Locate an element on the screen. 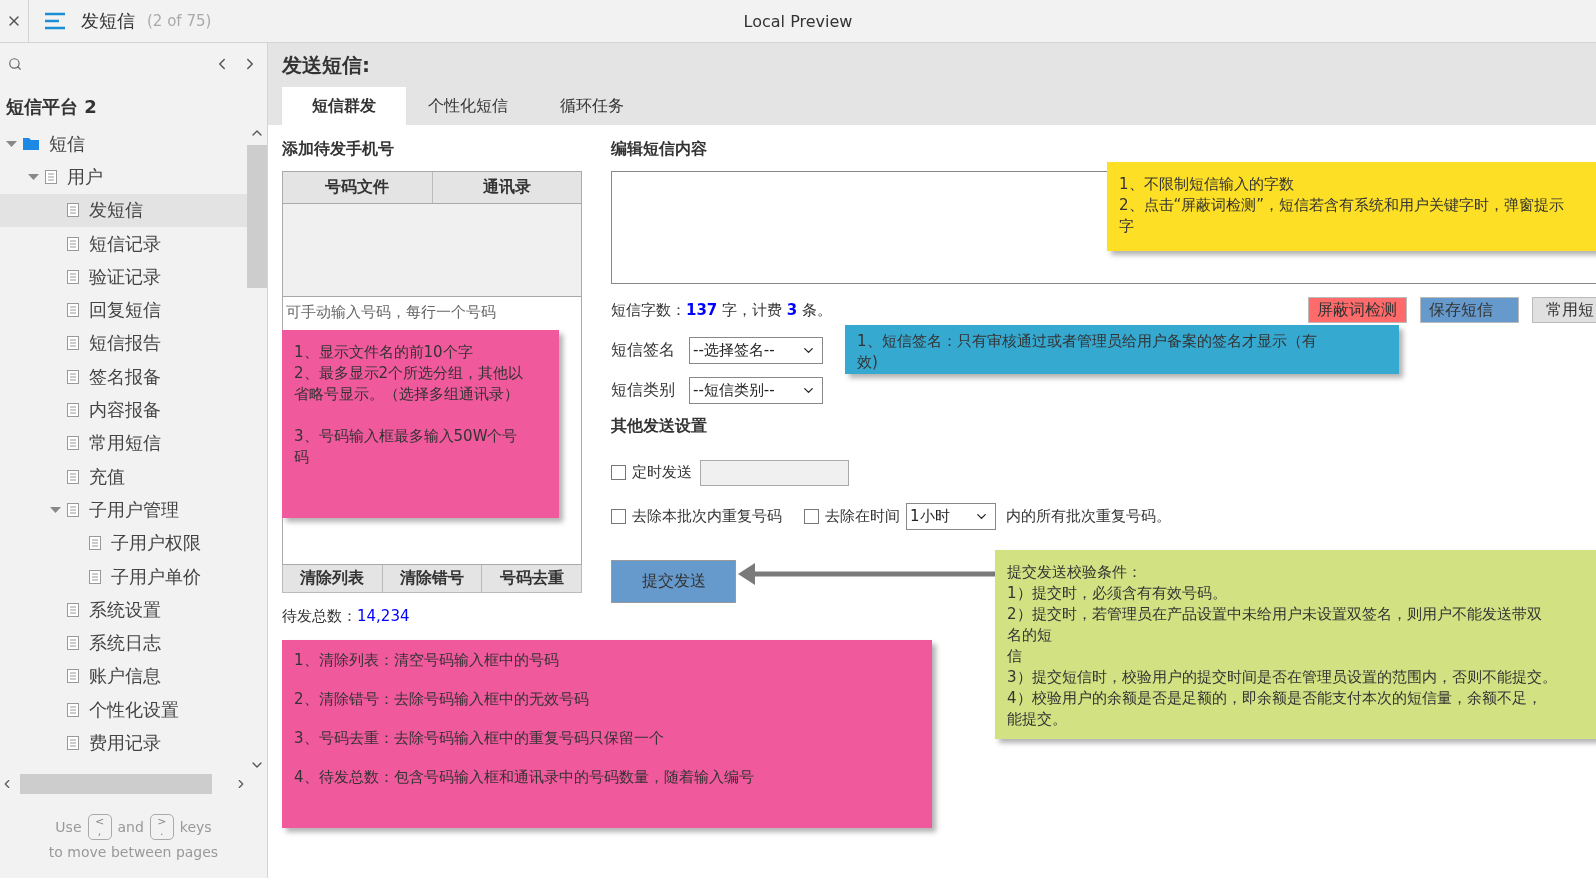 This screenshot has width=1596, height=878. field-label: 短信签名 is located at coordinates (643, 350).